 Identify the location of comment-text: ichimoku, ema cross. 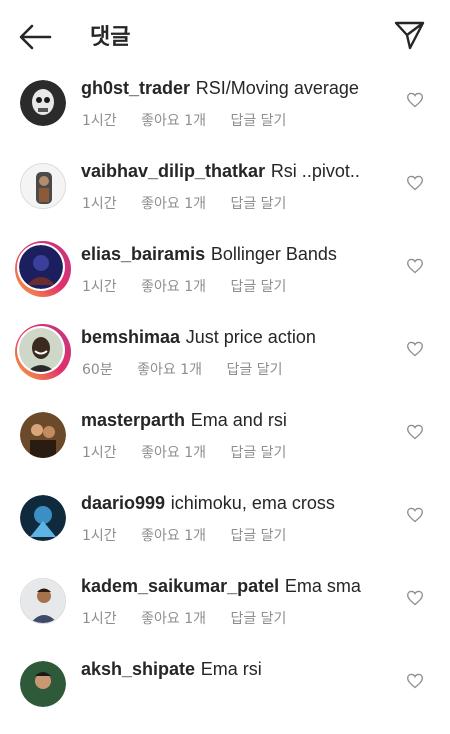
(252, 503).